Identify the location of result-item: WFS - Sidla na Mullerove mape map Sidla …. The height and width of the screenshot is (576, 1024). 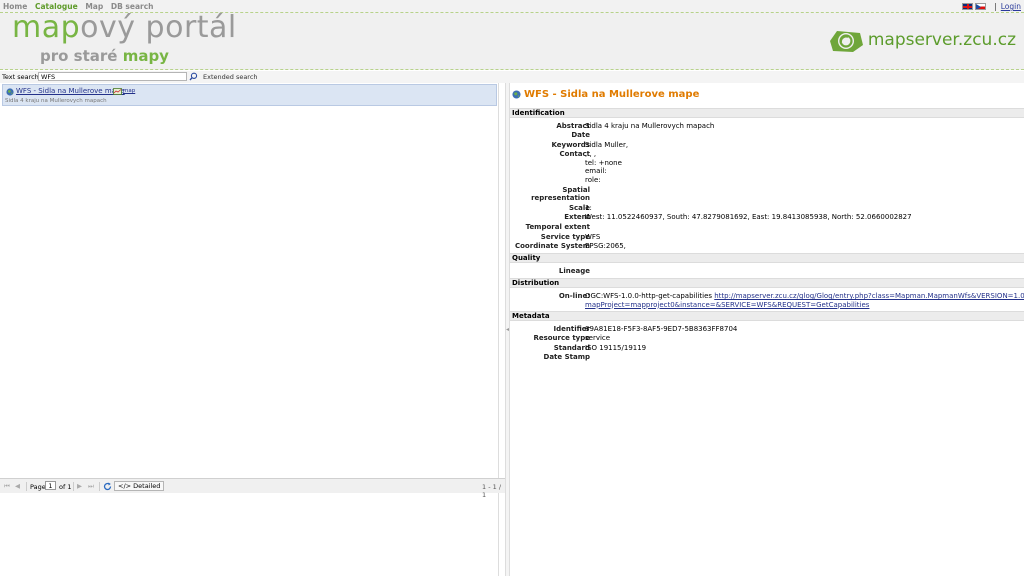
(249, 95).